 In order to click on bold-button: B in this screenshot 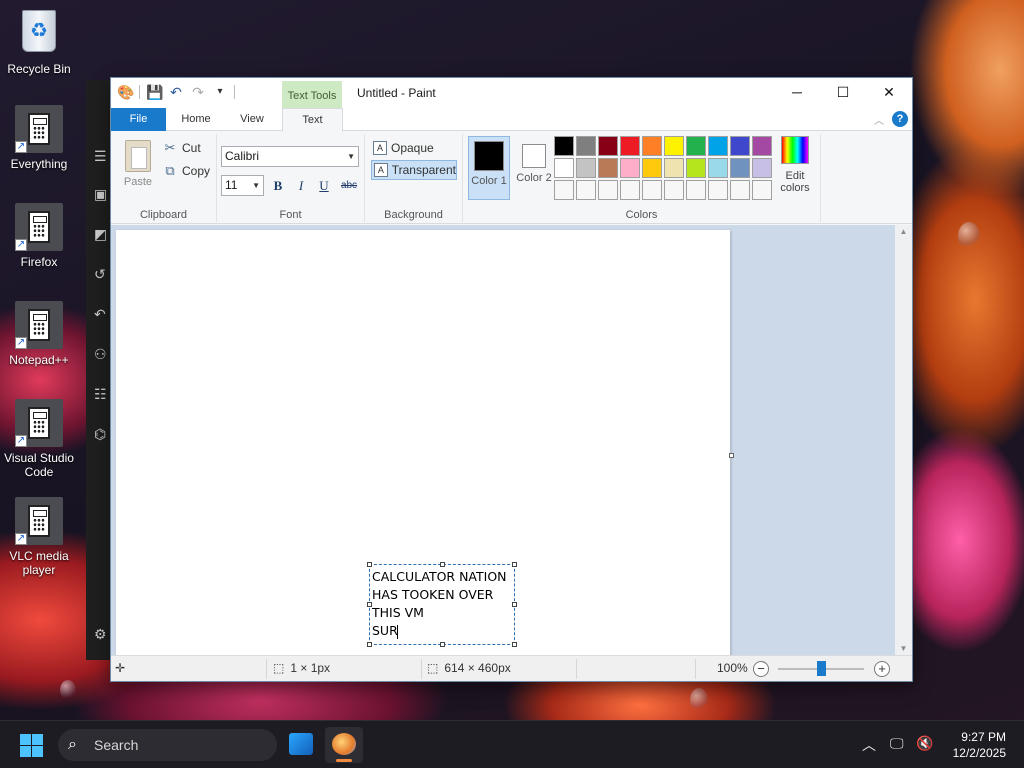, I will do `click(278, 186)`.